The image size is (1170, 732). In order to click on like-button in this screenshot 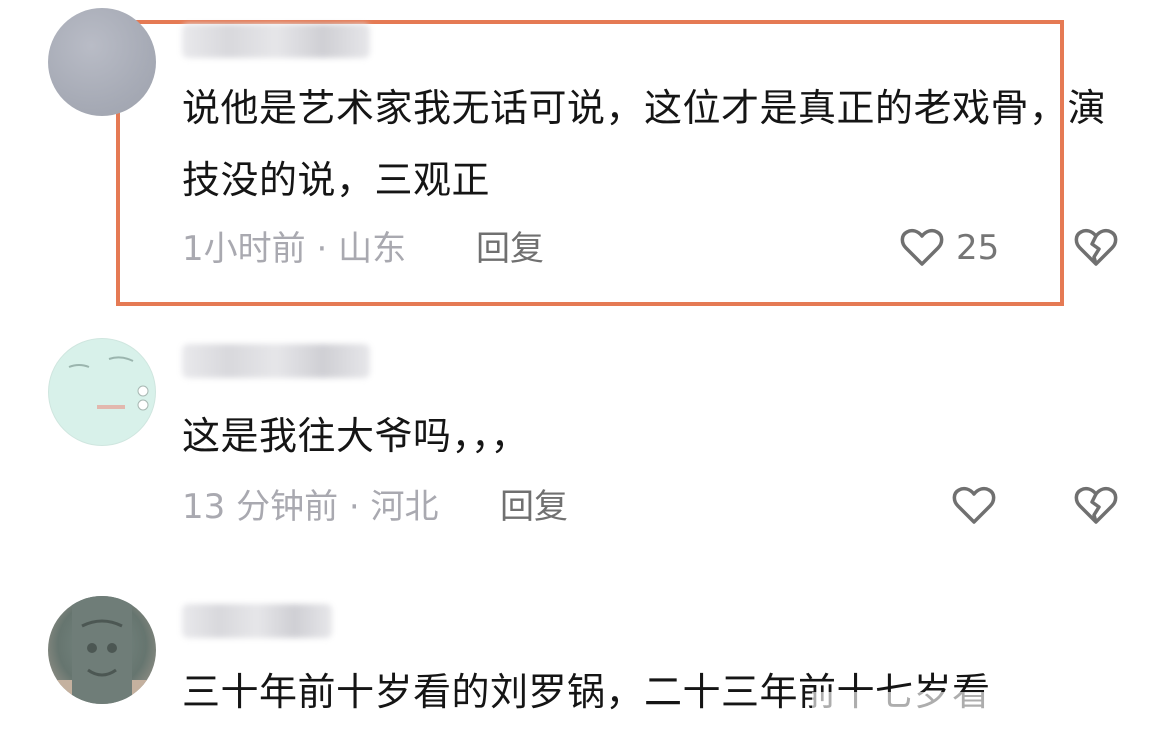, I will do `click(974, 506)`.